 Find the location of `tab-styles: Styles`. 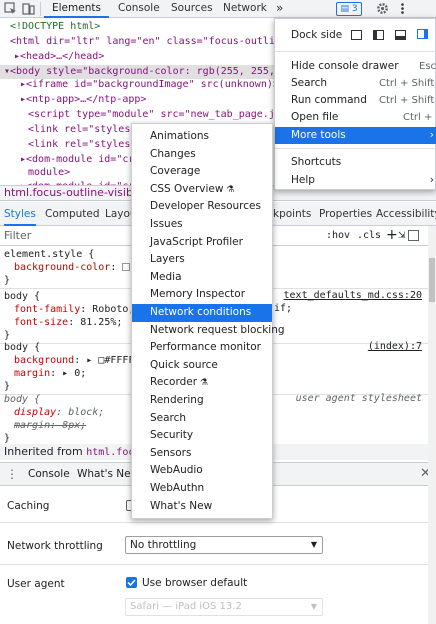

tab-styles: Styles is located at coordinates (20, 214).